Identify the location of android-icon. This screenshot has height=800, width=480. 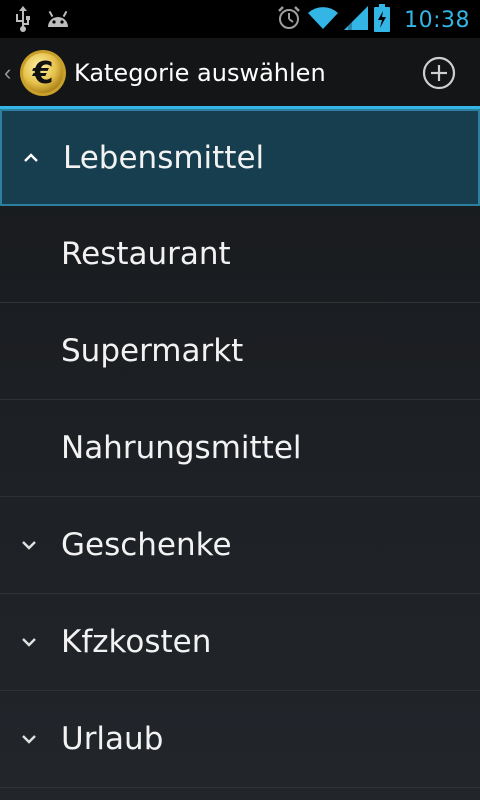
(58, 21).